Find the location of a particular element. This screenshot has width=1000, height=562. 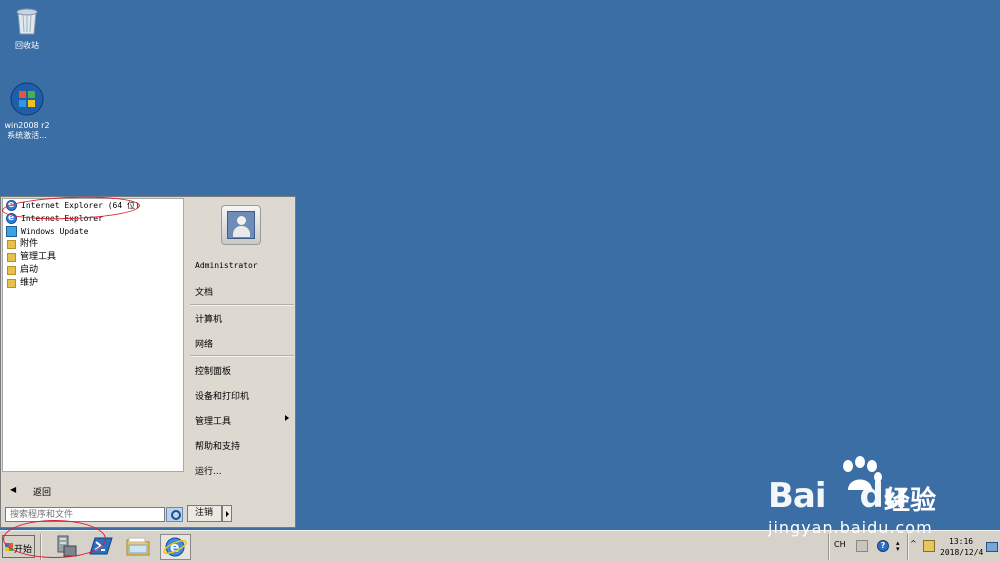

system-tray: CH ? ▴ ▾ ^ 13:16 2018/12/4 is located at coordinates (914, 547).